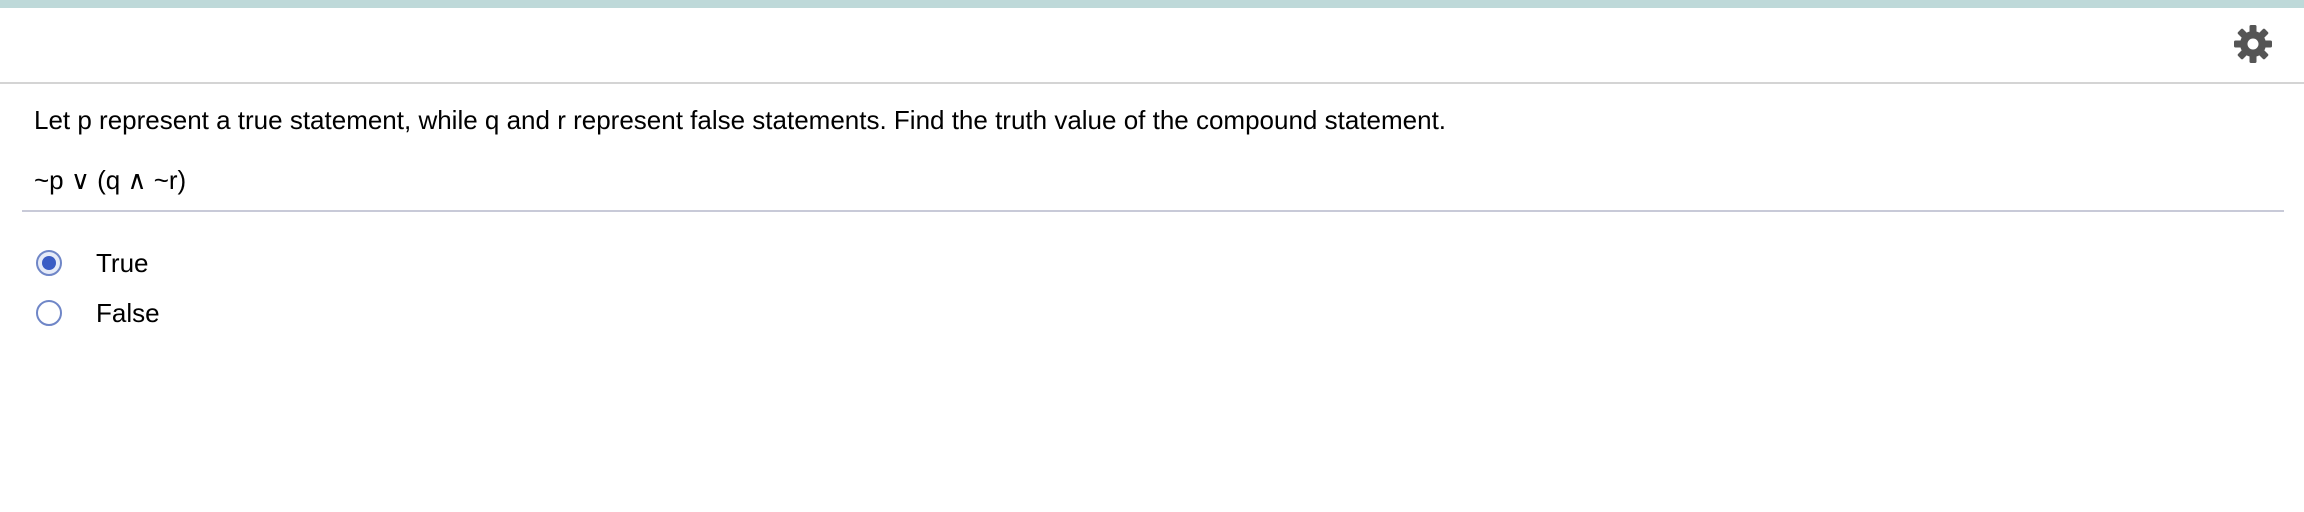 The image size is (2304, 512). What do you see at coordinates (1152, 4) in the screenshot?
I see `top-accent-bar` at bounding box center [1152, 4].